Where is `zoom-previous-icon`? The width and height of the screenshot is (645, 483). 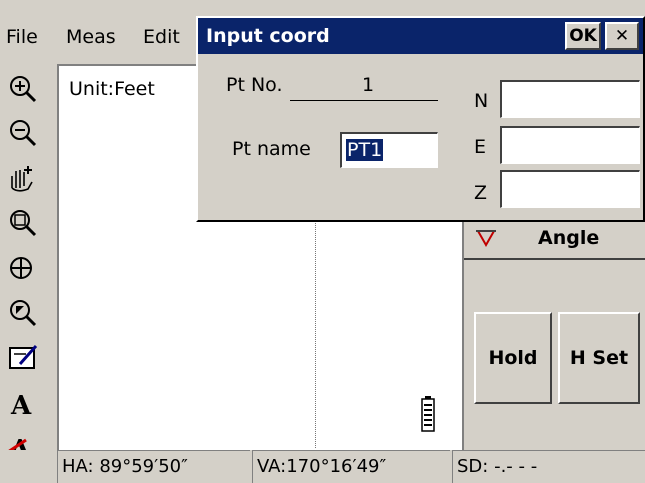 zoom-previous-icon is located at coordinates (23, 313).